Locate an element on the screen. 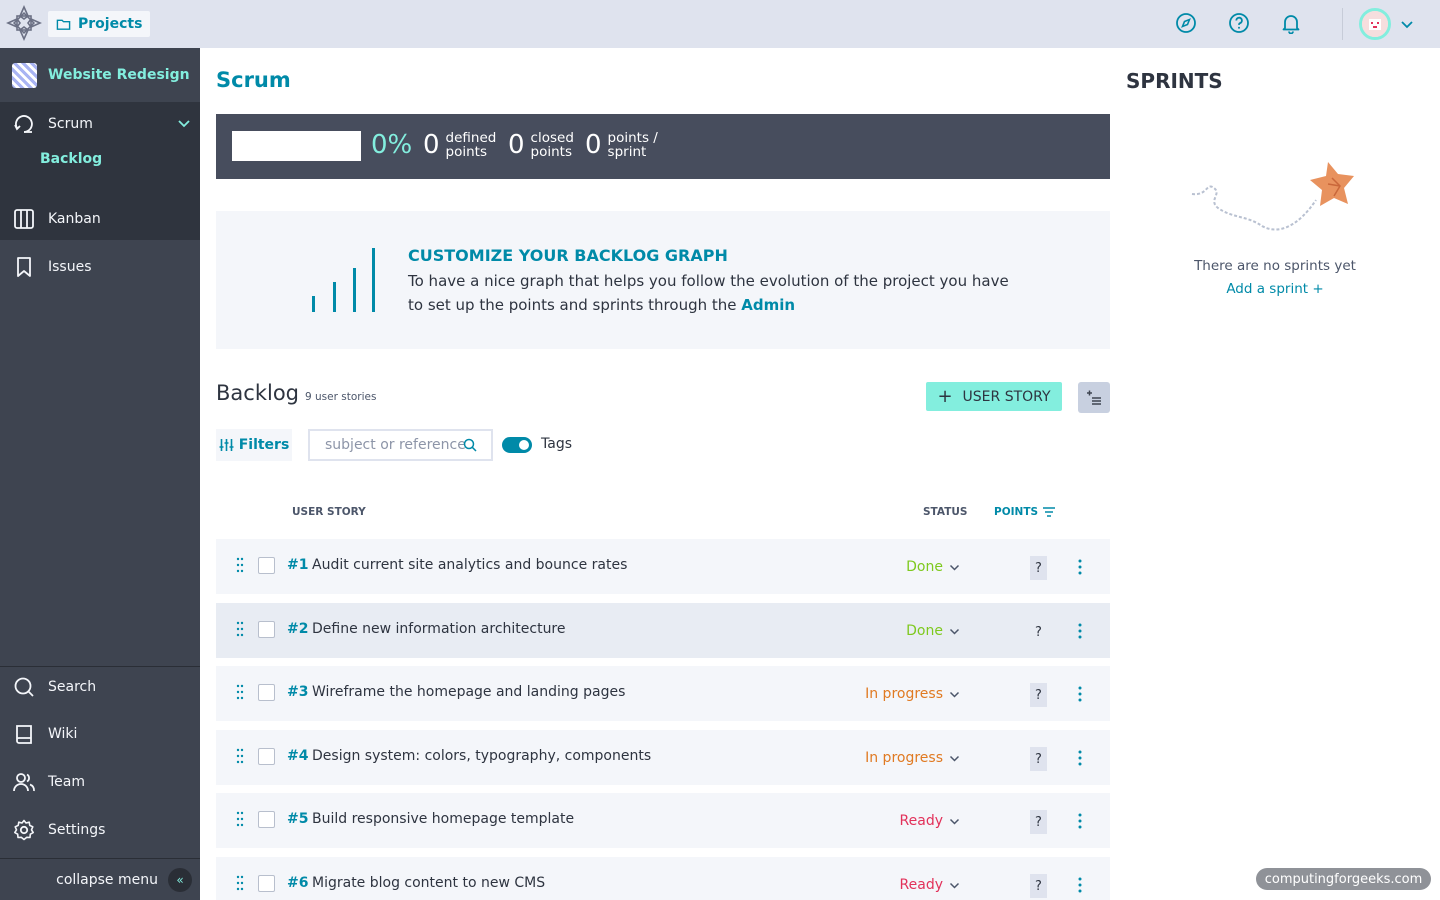 Image resolution: width=1440 pixels, height=900 pixels. toggle-knob is located at coordinates (524, 445).